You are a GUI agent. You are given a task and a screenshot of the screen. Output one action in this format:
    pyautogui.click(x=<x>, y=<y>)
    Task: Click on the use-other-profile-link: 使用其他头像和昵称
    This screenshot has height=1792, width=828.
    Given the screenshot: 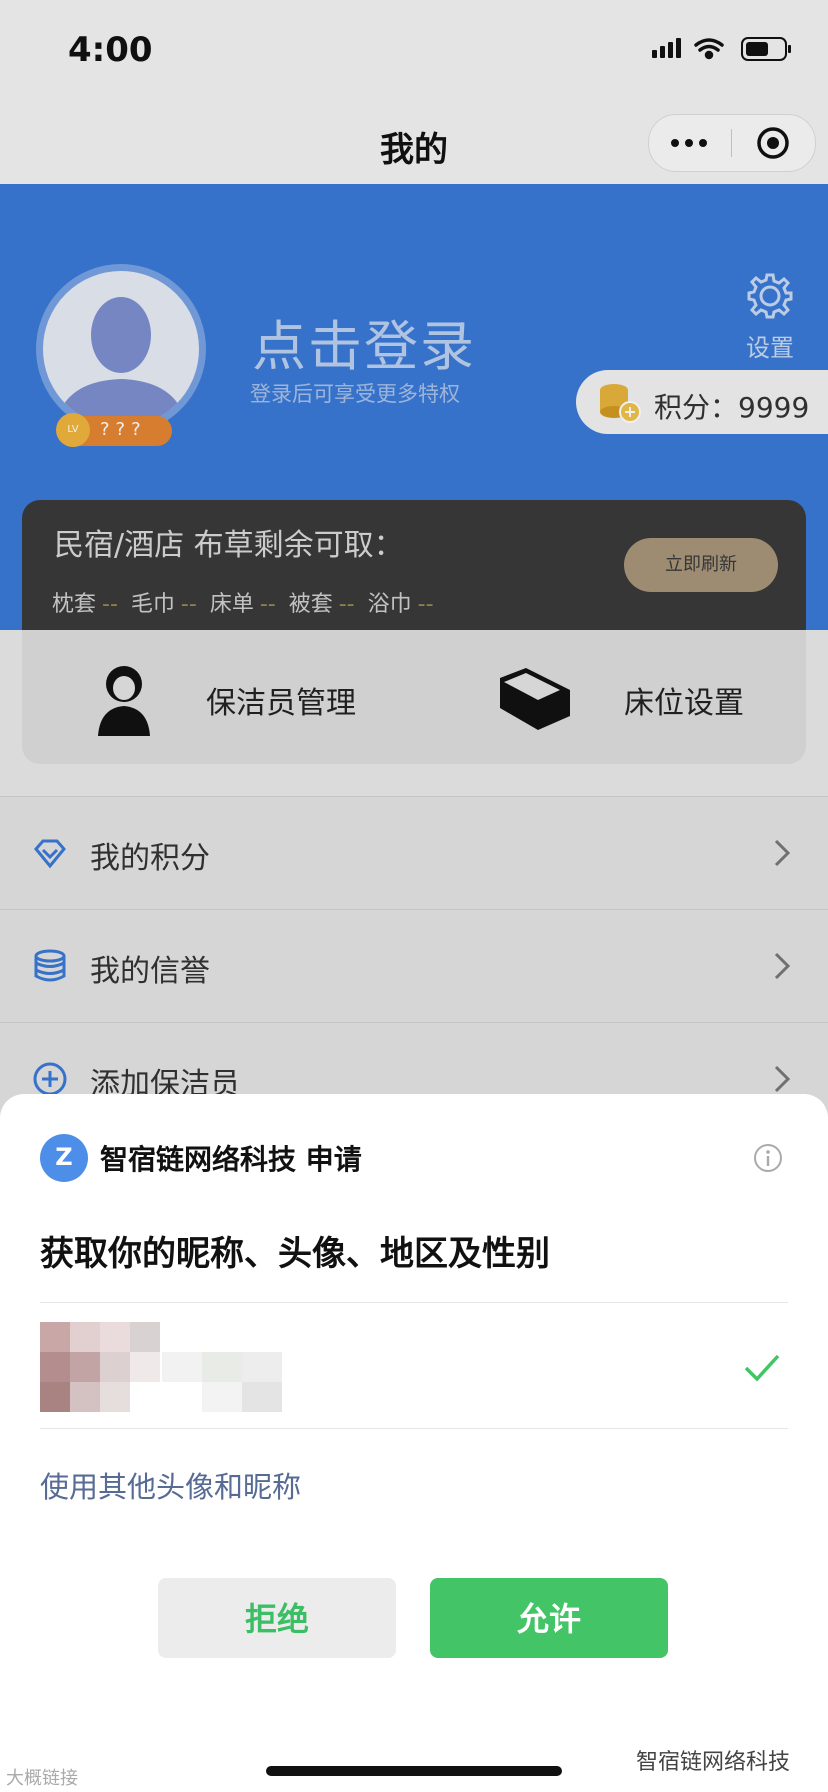 What is the action you would take?
    pyautogui.click(x=170, y=1485)
    